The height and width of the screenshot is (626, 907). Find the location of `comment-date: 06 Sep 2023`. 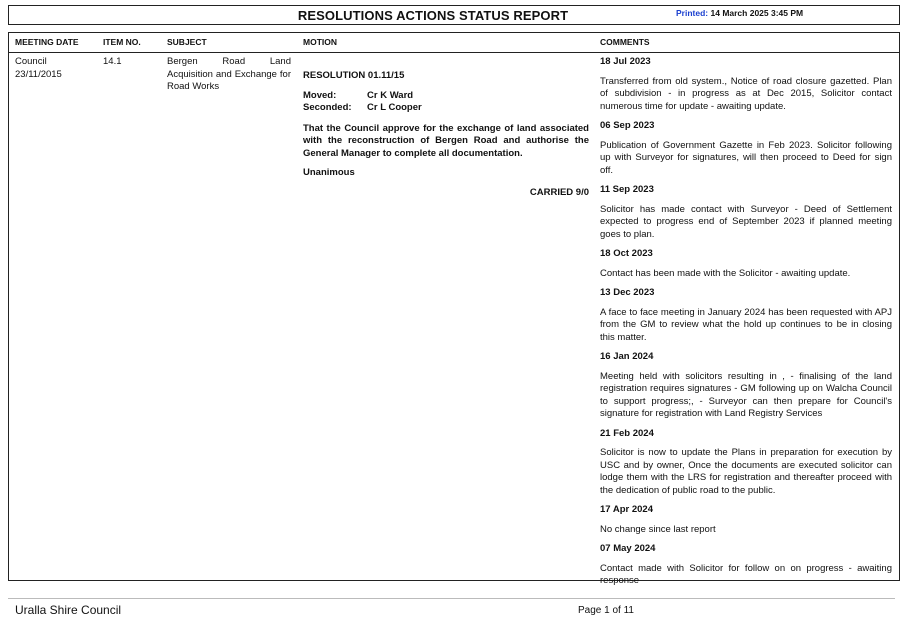

comment-date: 06 Sep 2023 is located at coordinates (627, 125).